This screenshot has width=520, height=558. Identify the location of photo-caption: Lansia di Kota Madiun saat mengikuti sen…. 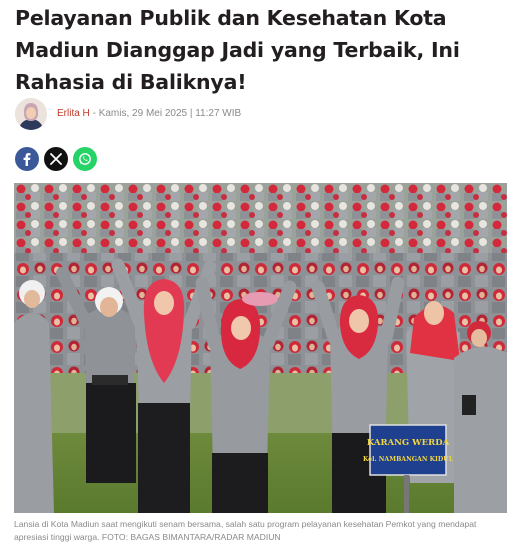
(245, 530).